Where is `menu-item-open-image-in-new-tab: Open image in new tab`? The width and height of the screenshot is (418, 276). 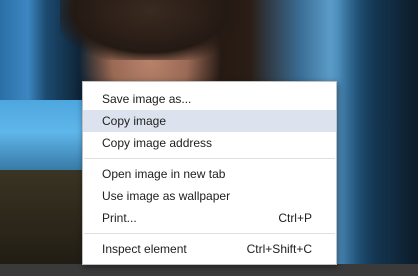 menu-item-open-image-in-new-tab: Open image in new tab is located at coordinates (209, 174).